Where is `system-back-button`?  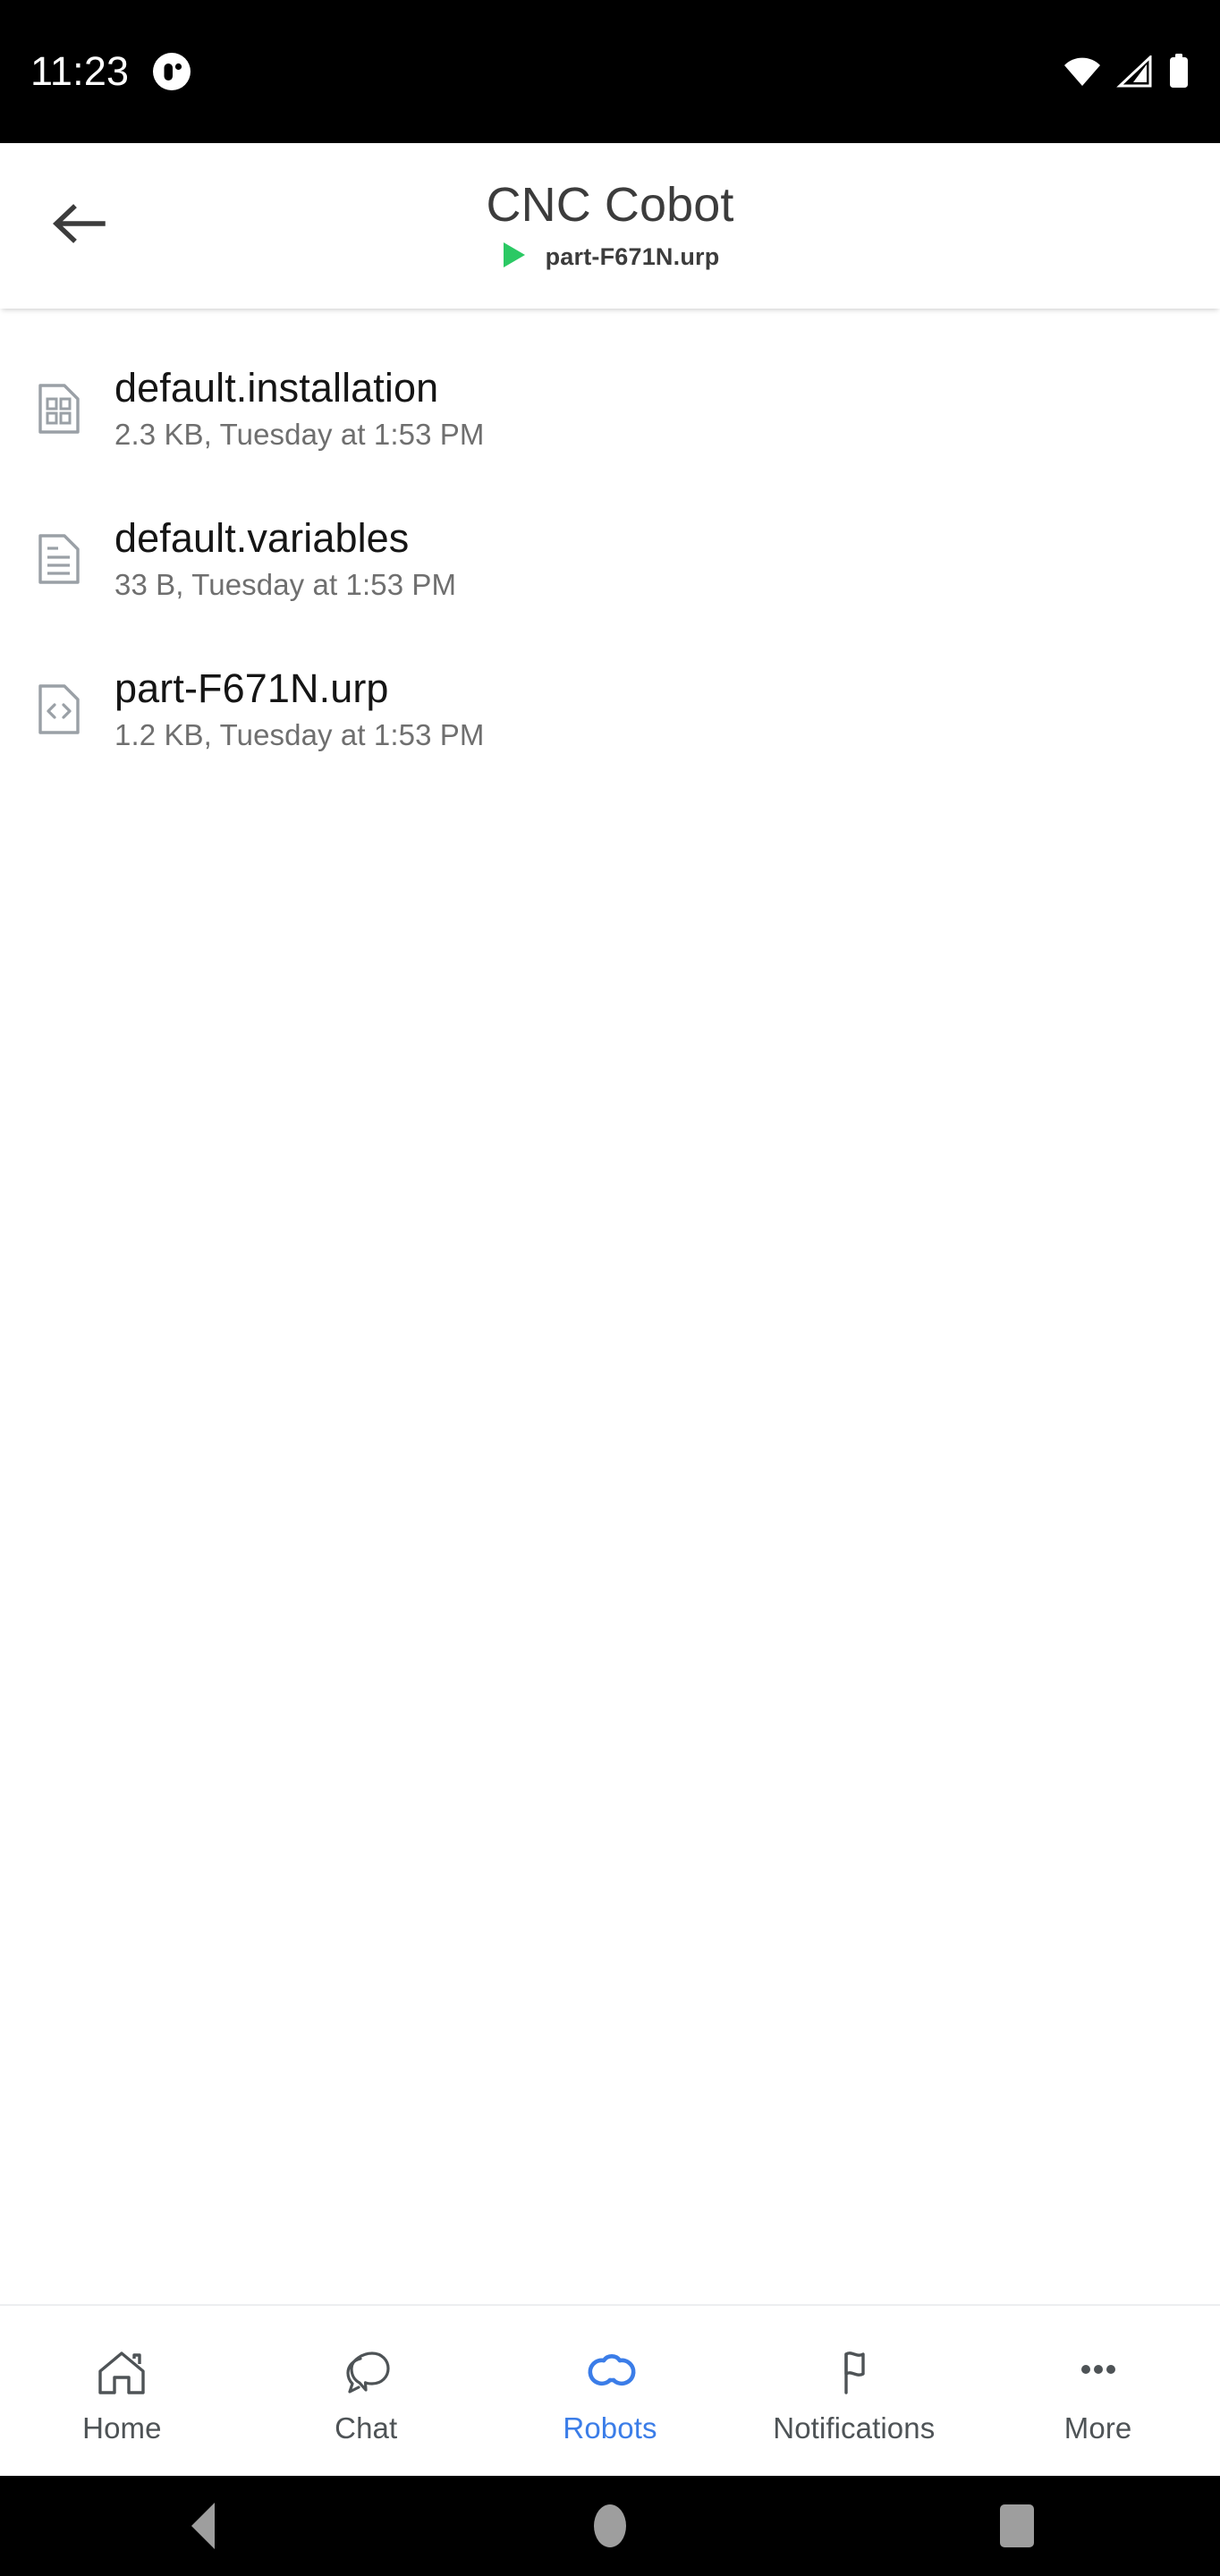
system-back-button is located at coordinates (203, 2526).